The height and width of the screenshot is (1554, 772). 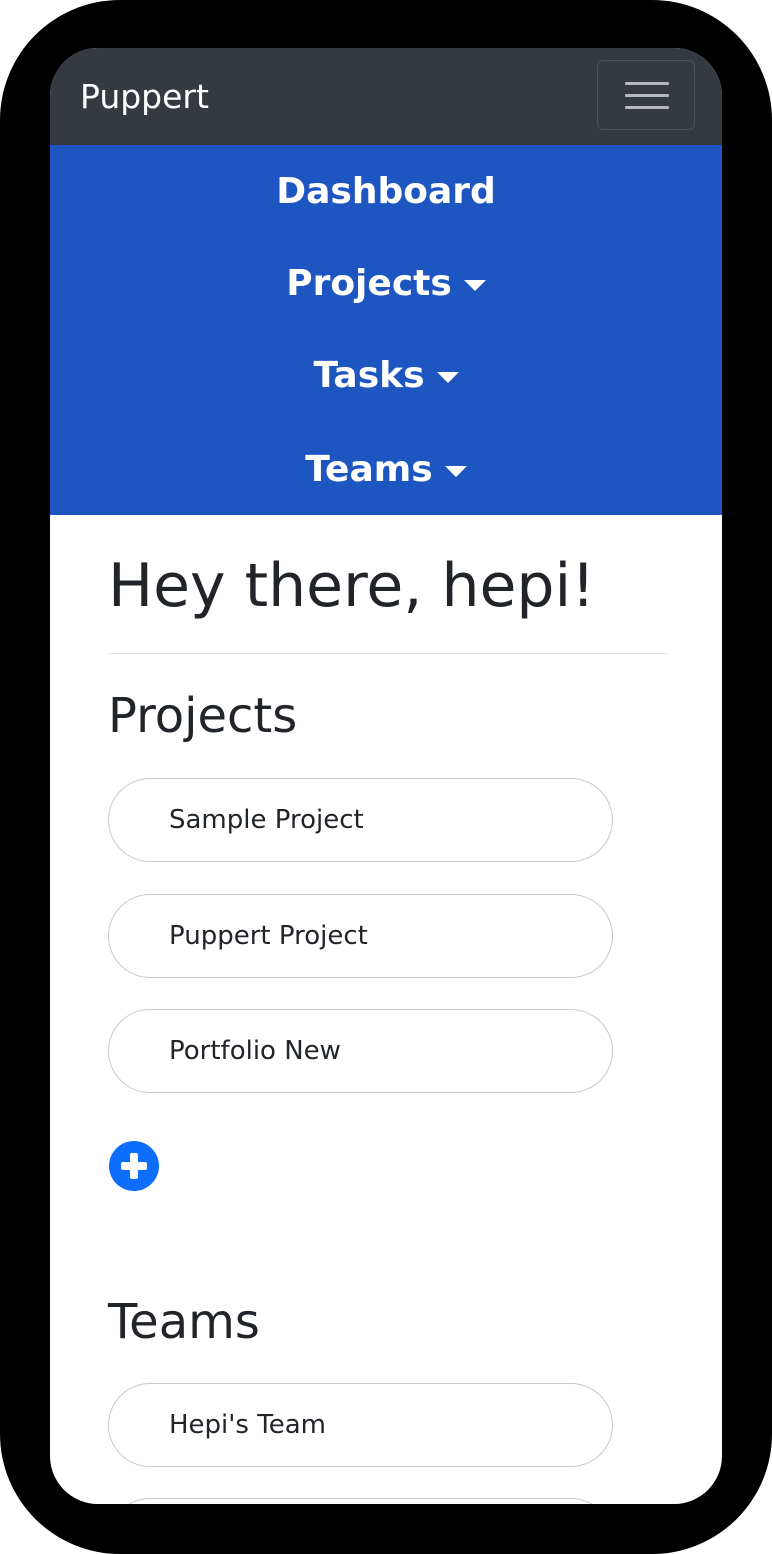 I want to click on team-item-partial, so click(x=360, y=1501).